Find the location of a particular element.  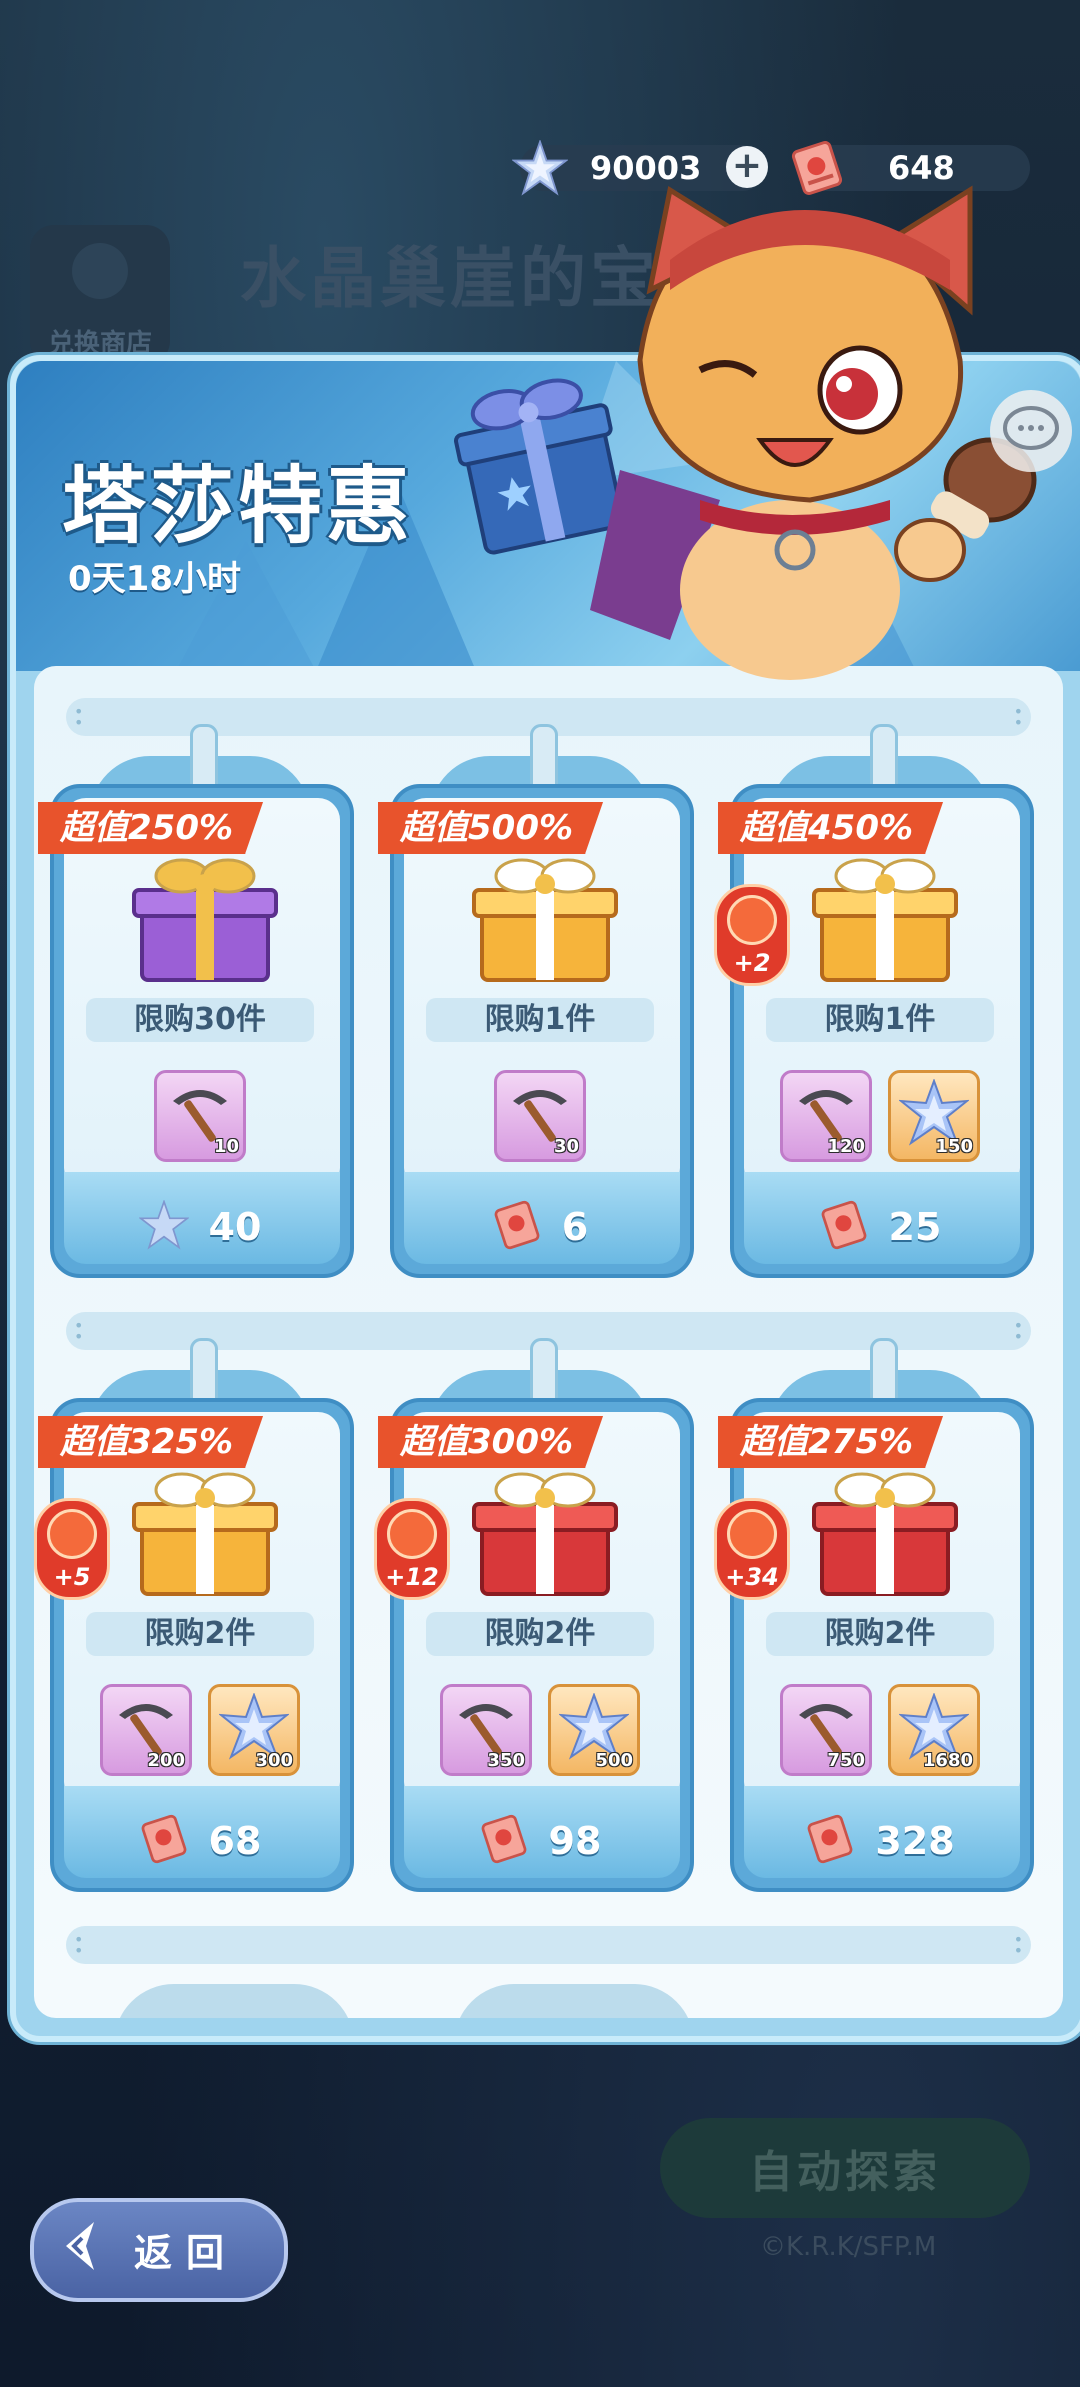

value-tag: 超值500% is located at coordinates (491, 828).